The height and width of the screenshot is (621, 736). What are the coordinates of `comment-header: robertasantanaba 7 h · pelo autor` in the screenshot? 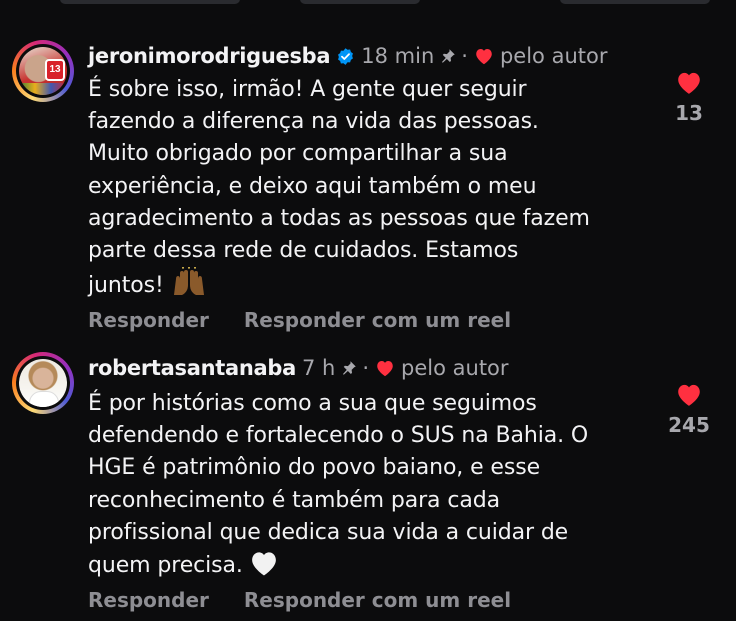 It's located at (298, 368).